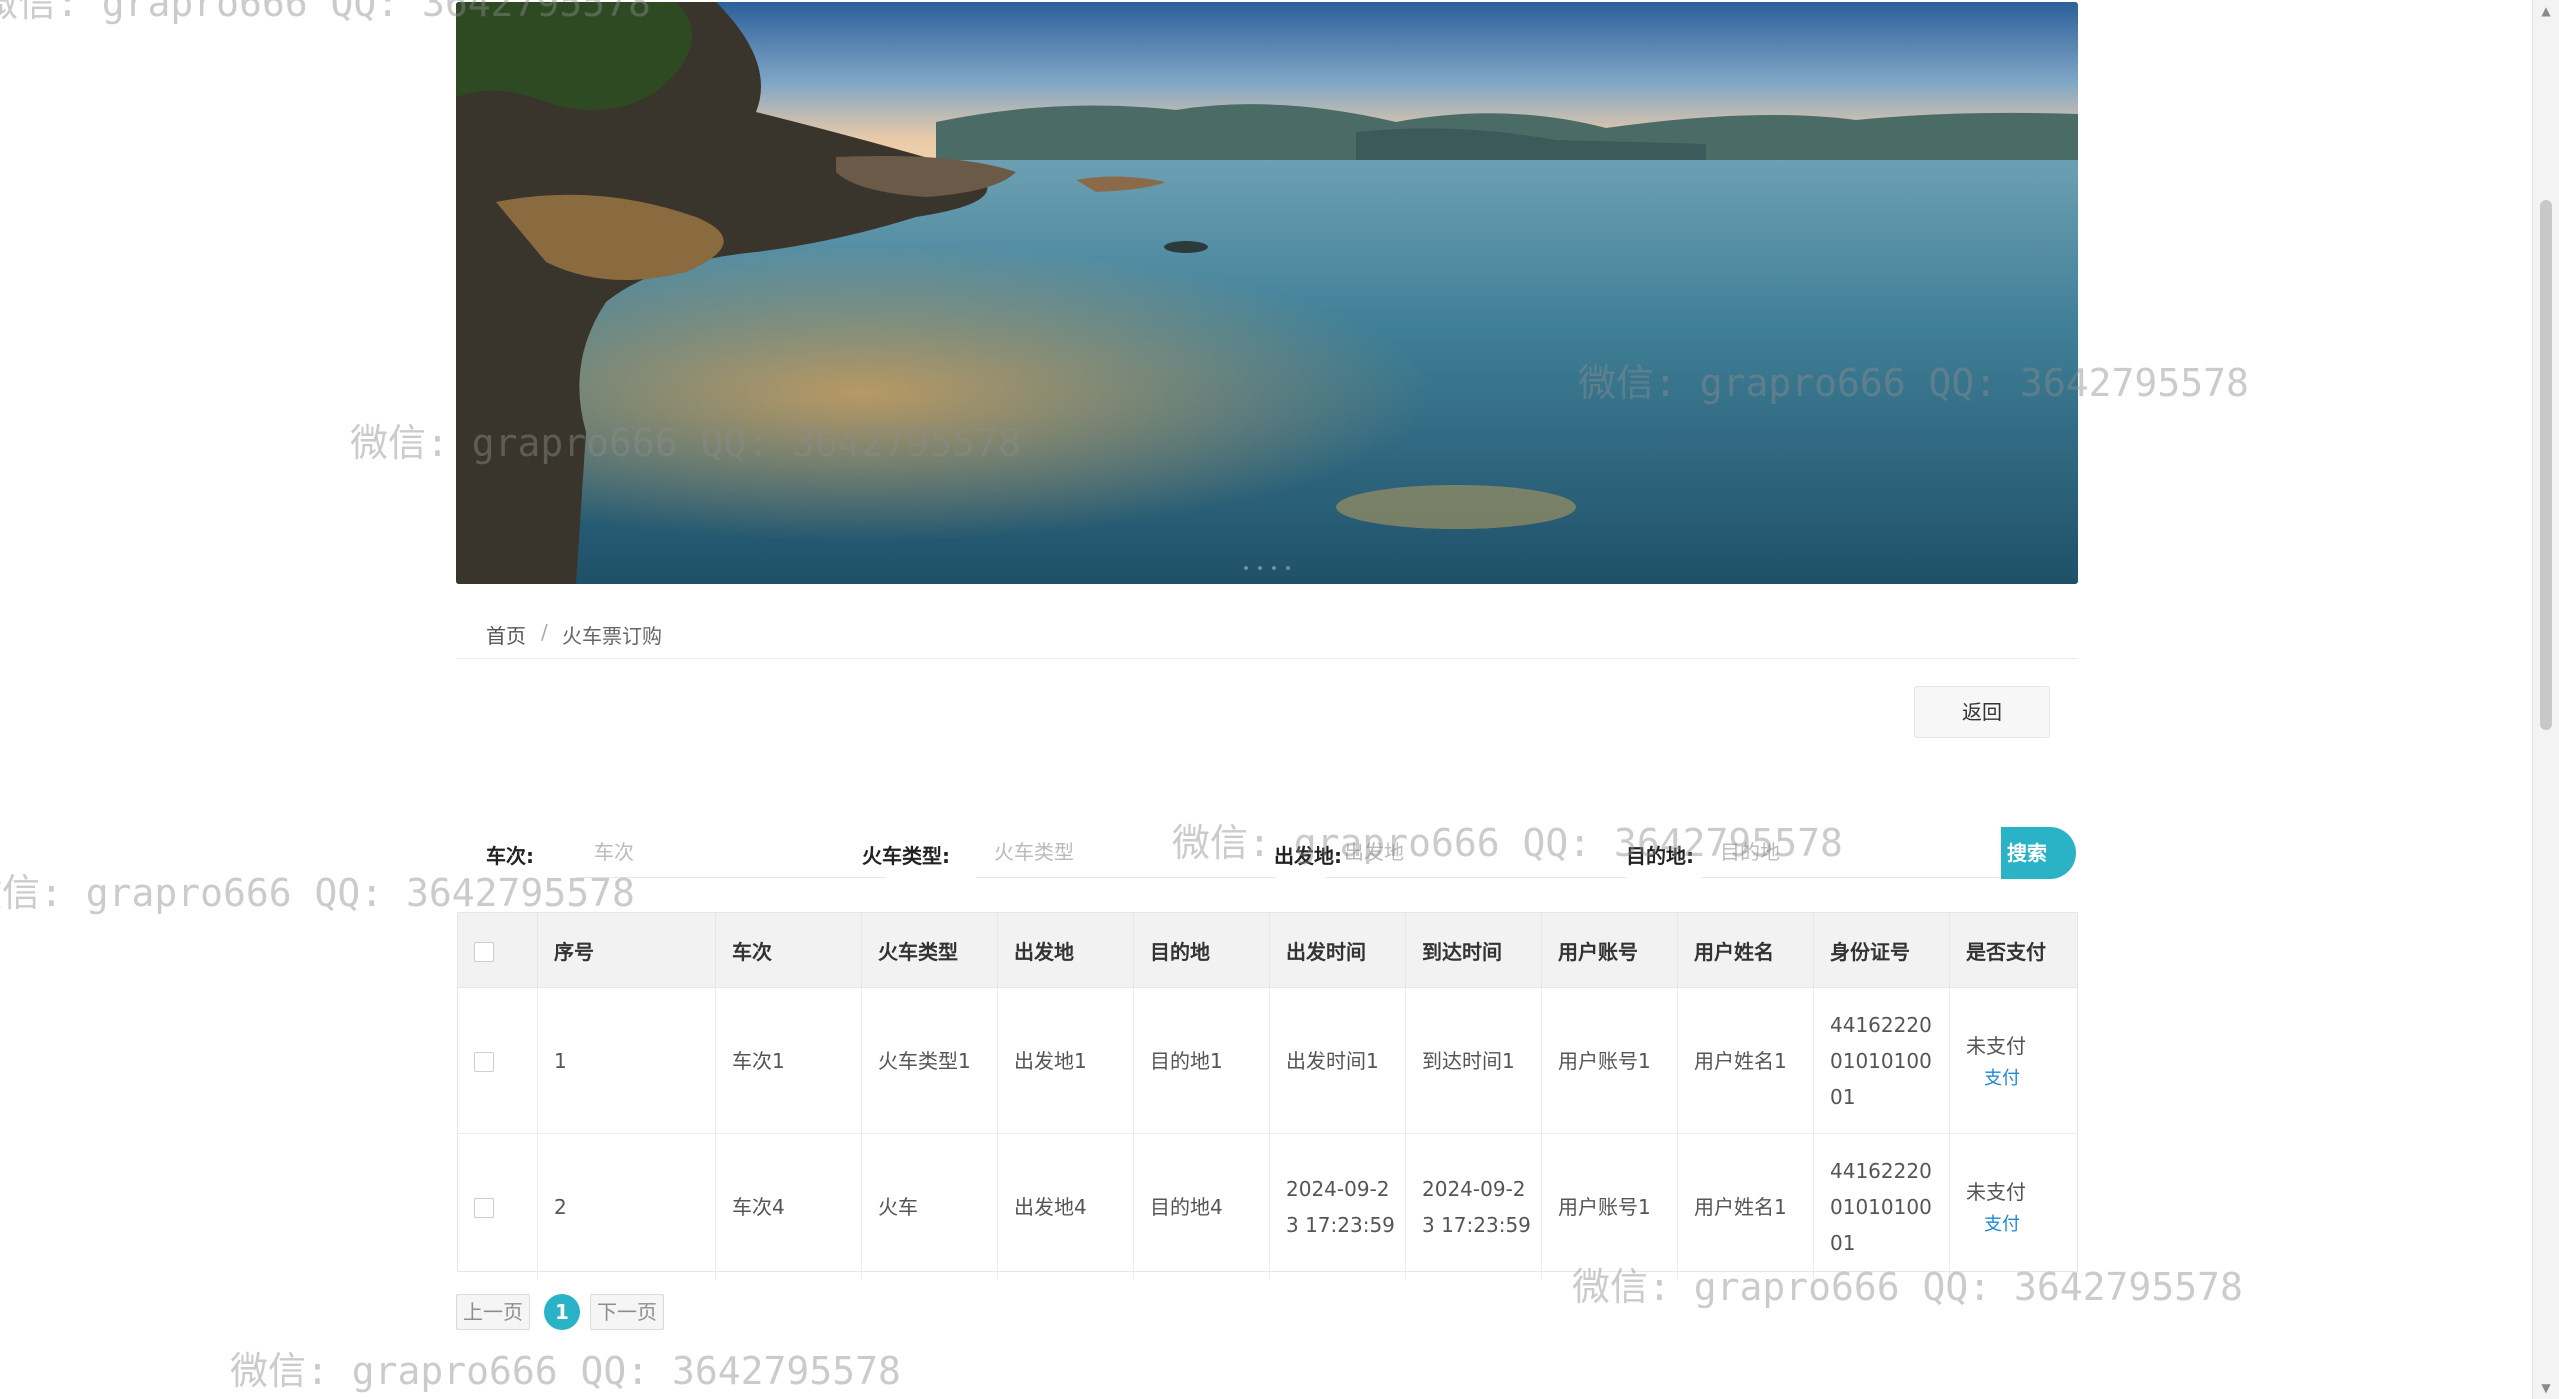  I want to click on select-all-checkbox, so click(484, 951).